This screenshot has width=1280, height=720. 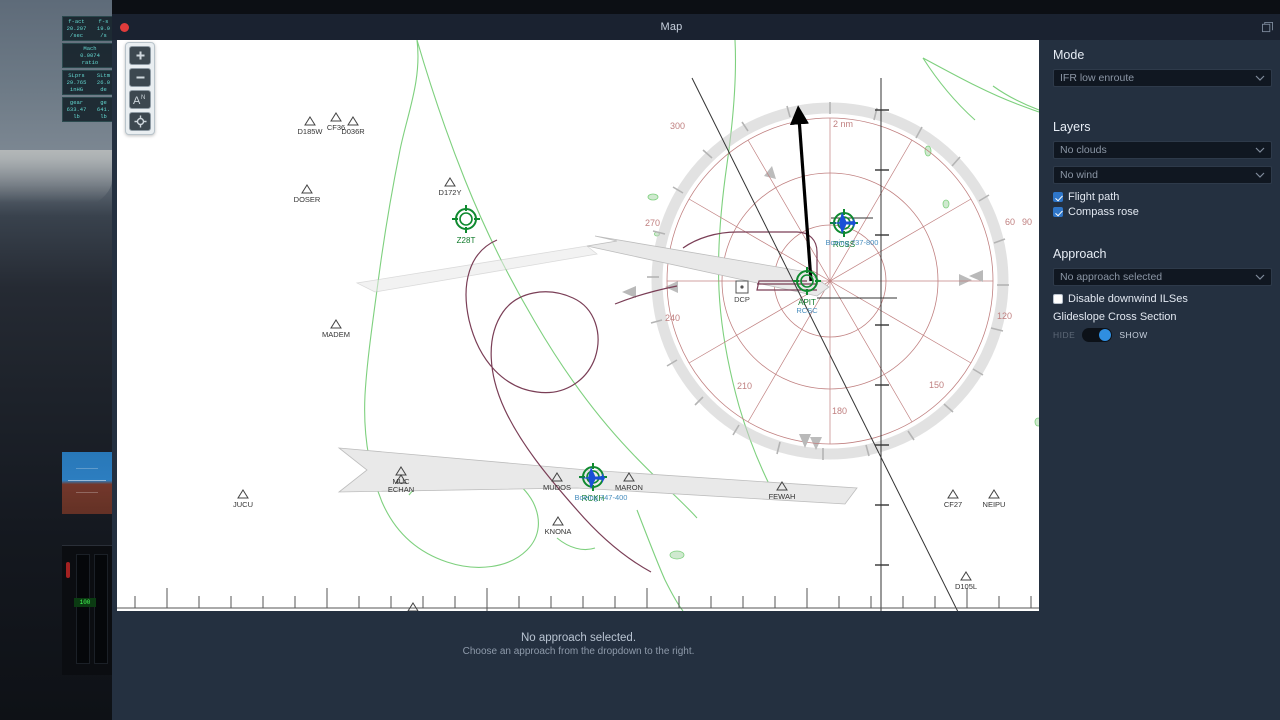 What do you see at coordinates (629, 487) in the screenshot?
I see `waypoint-label: MARON` at bounding box center [629, 487].